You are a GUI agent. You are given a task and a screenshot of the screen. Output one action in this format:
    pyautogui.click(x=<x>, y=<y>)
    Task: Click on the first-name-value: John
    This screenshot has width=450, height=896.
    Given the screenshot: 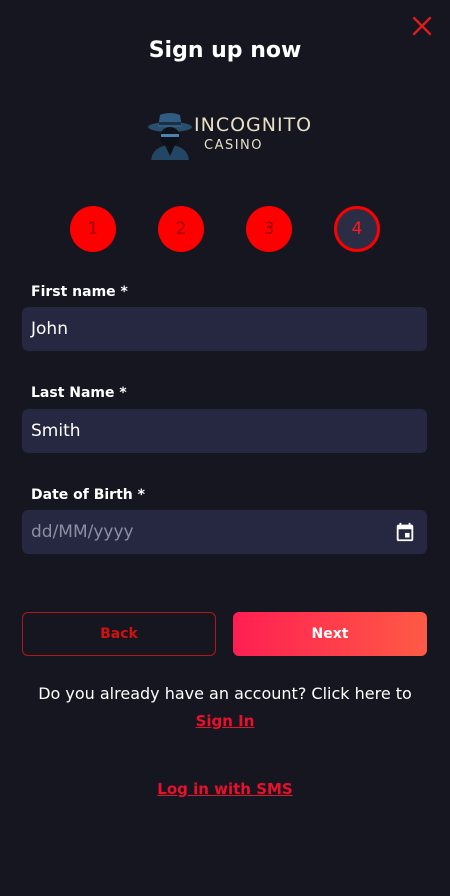 What is the action you would take?
    pyautogui.click(x=49, y=329)
    